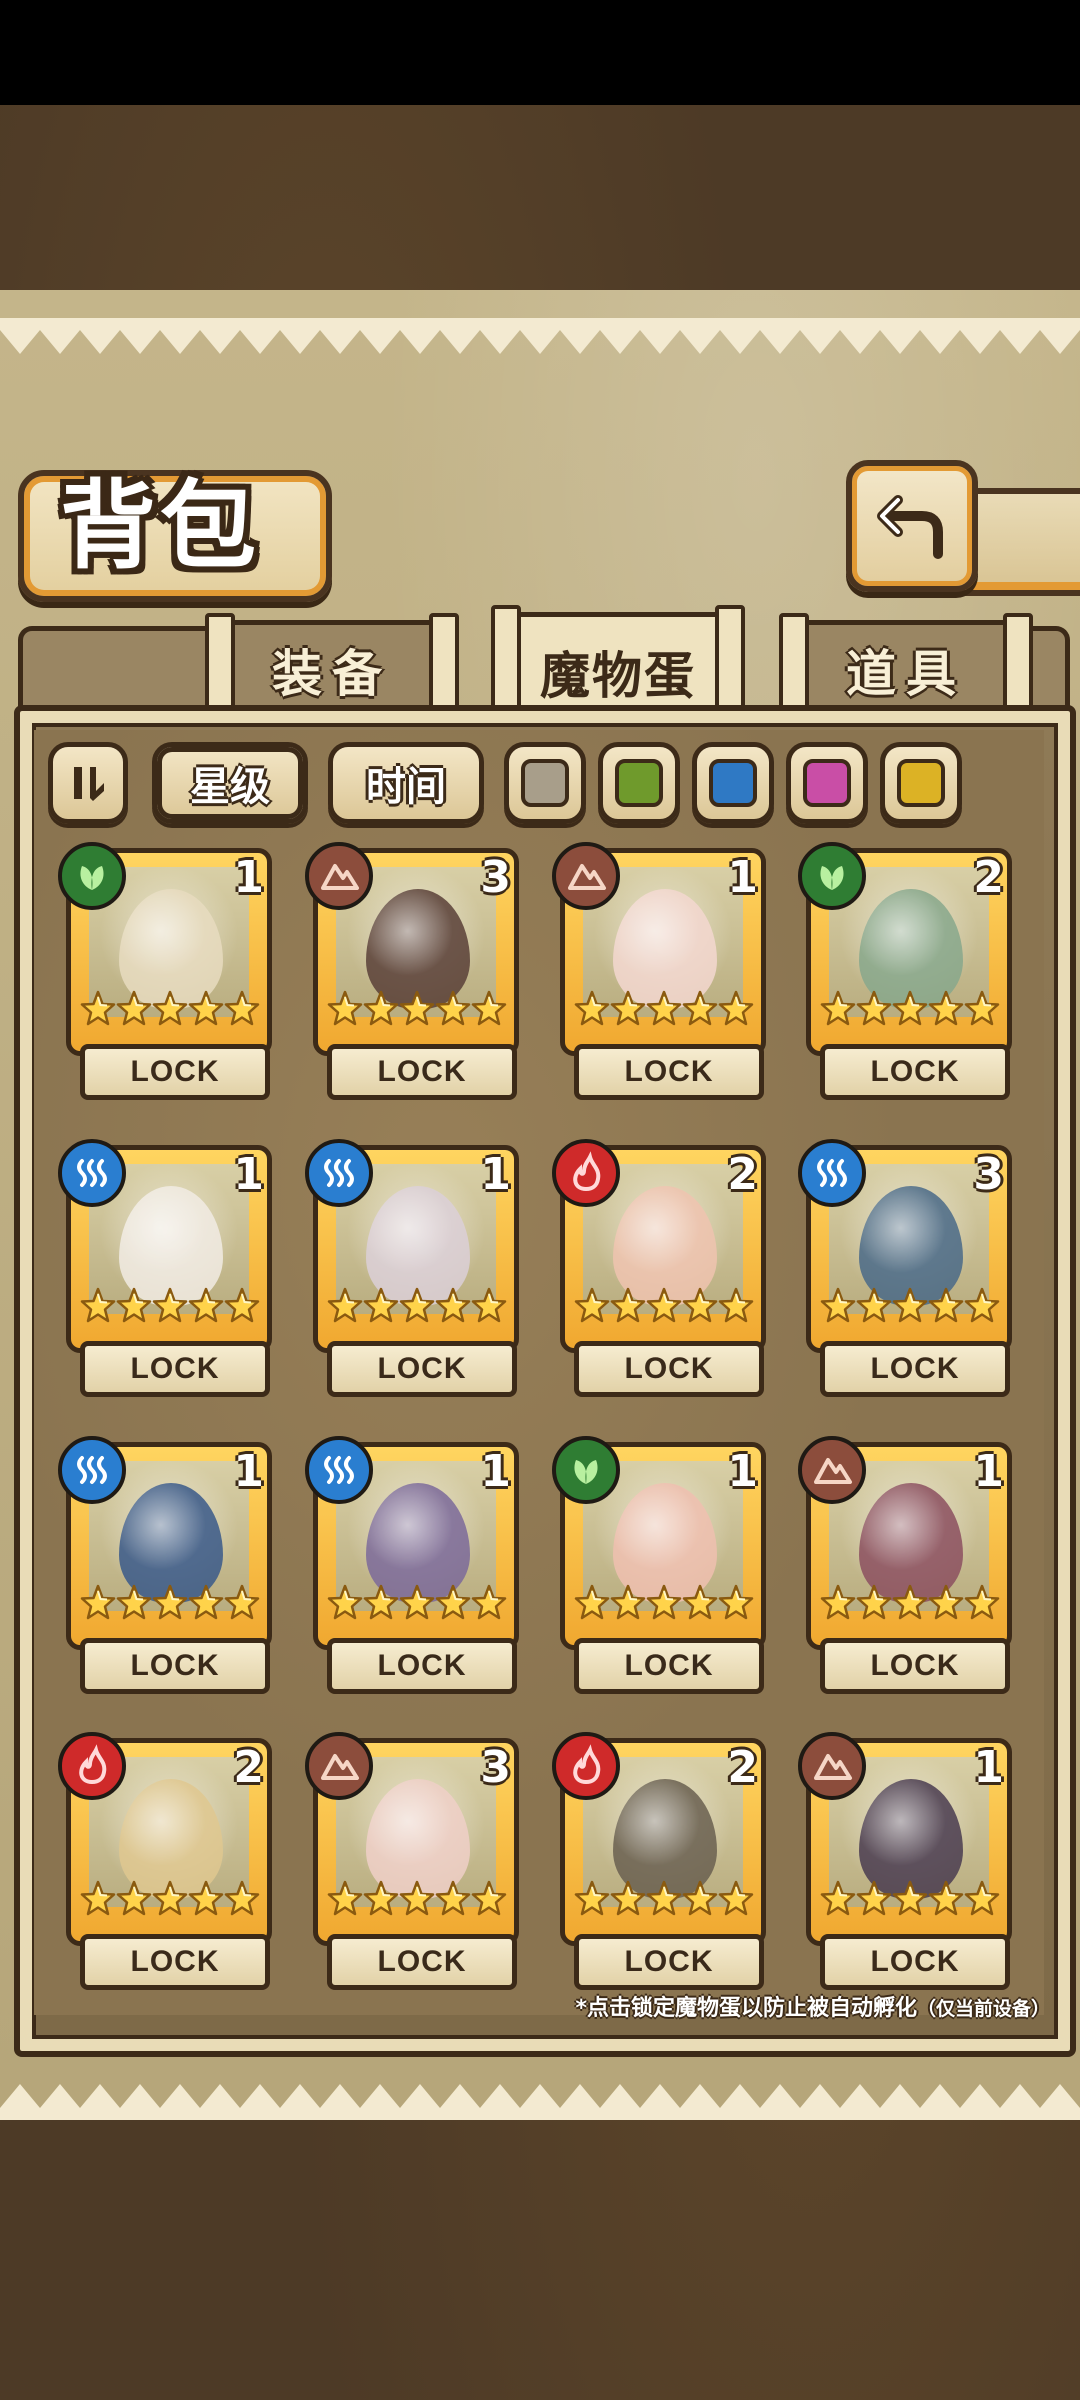 This screenshot has height=2400, width=1080. I want to click on tab-equipment: 装备, so click(332, 672).